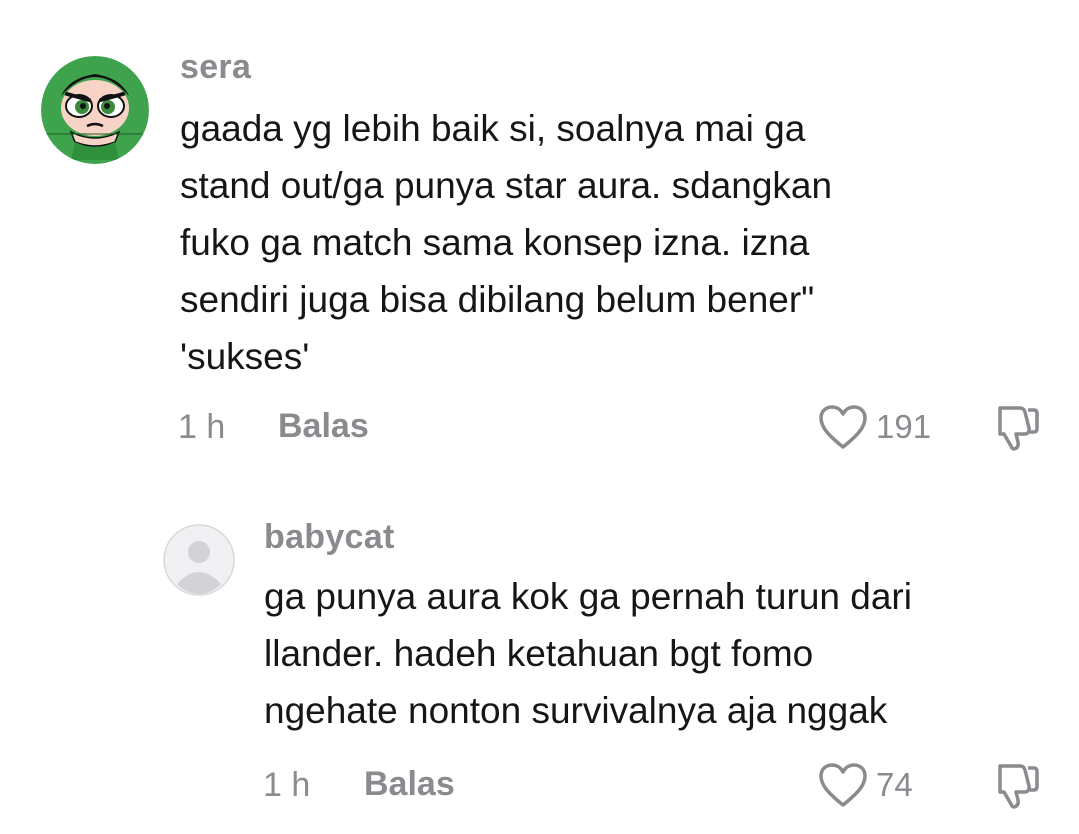 The height and width of the screenshot is (834, 1079). I want to click on comment-username: sera, so click(215, 67).